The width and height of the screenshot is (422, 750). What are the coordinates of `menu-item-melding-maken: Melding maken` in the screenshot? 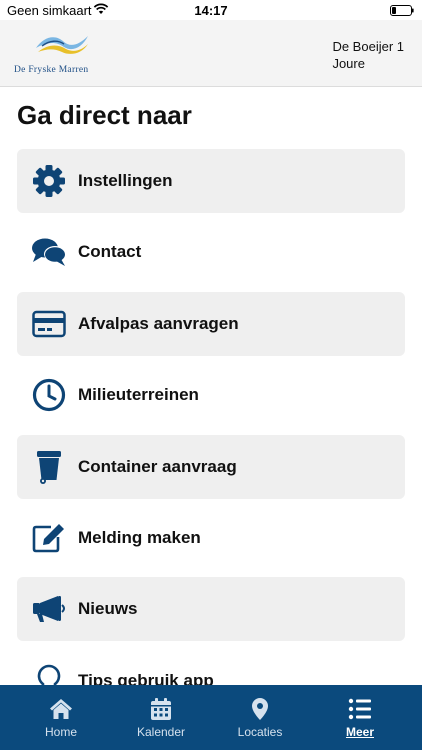 It's located at (211, 538).